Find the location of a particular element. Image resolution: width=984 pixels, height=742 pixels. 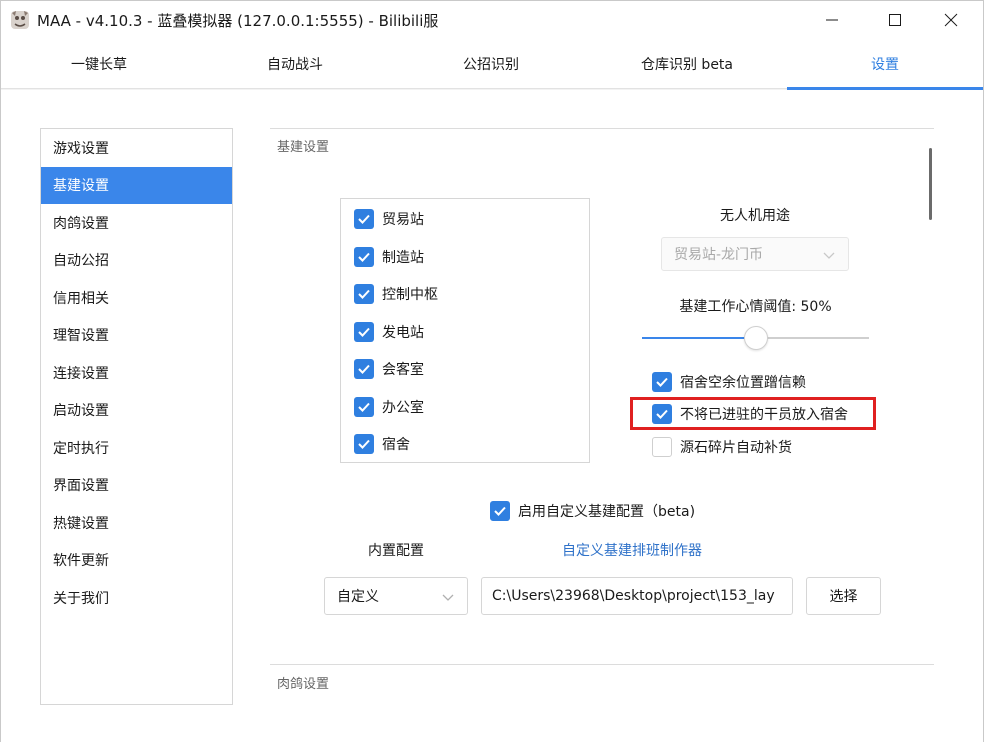

section-title-infrastructure: 基建设置 is located at coordinates (303, 147).